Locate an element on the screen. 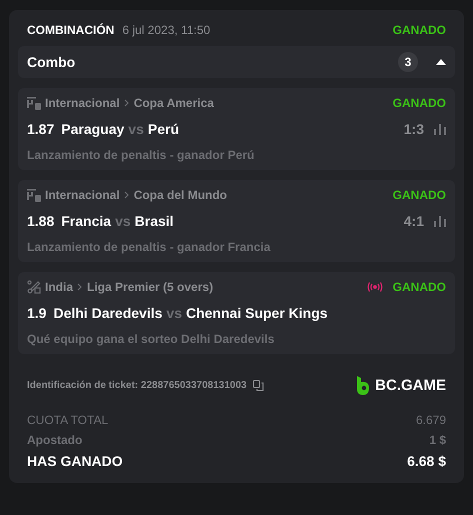 The image size is (473, 515). match-score: 1:3 is located at coordinates (414, 129).